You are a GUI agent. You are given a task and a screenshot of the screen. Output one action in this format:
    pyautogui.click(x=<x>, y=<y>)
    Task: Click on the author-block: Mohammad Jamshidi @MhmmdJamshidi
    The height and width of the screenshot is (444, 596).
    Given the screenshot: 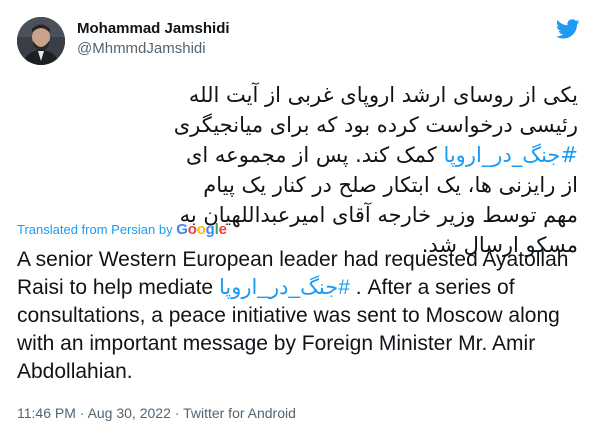 What is the action you would take?
    pyautogui.click(x=153, y=39)
    